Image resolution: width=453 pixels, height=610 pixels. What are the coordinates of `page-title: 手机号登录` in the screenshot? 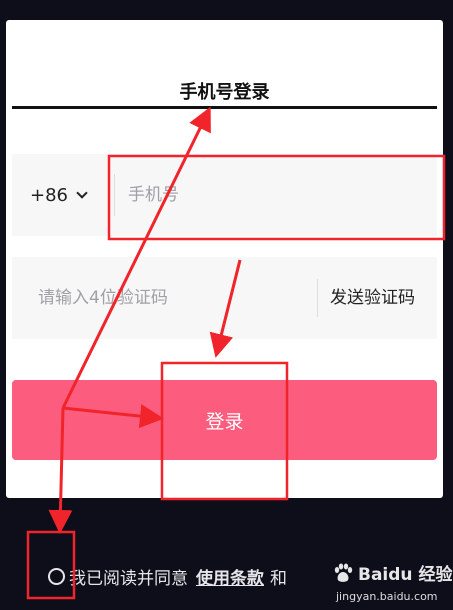 It's located at (224, 92).